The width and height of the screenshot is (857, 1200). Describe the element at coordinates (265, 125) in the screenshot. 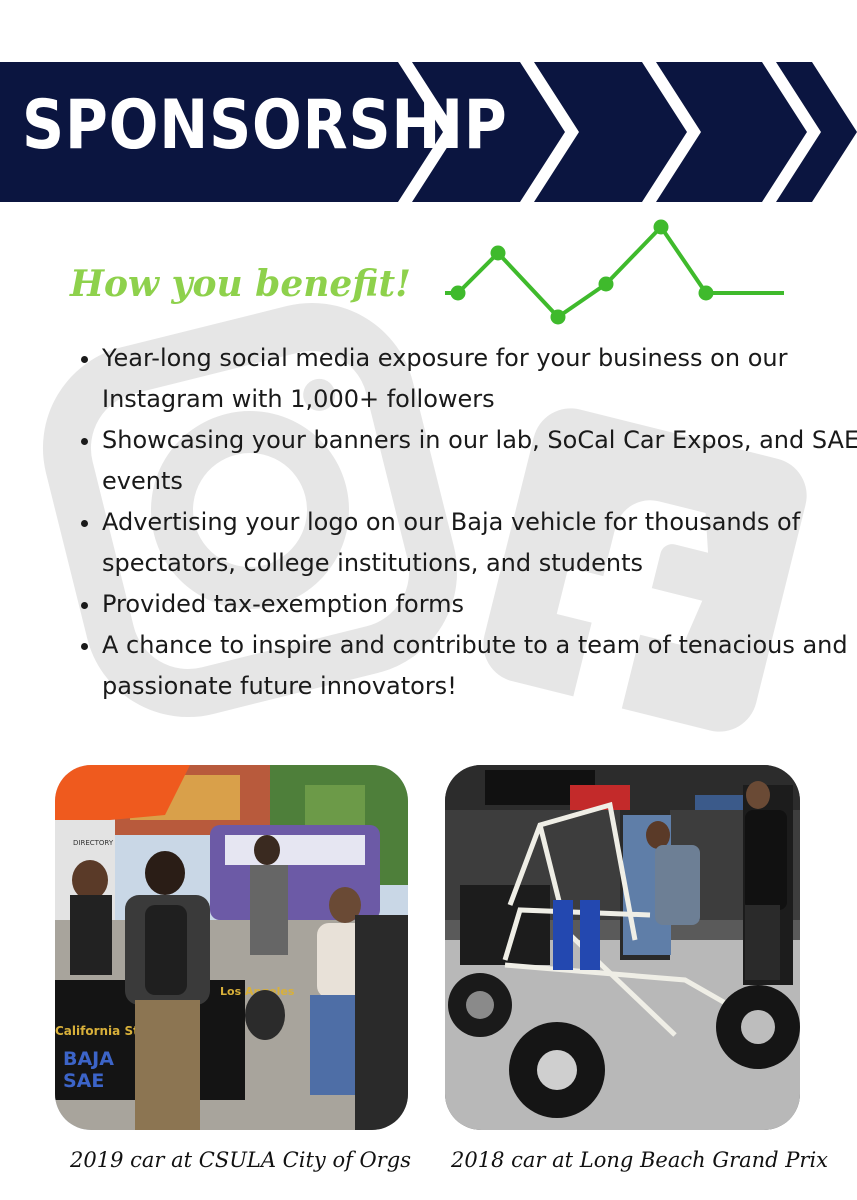

I see `page-title: SPONSORSHIP` at that location.